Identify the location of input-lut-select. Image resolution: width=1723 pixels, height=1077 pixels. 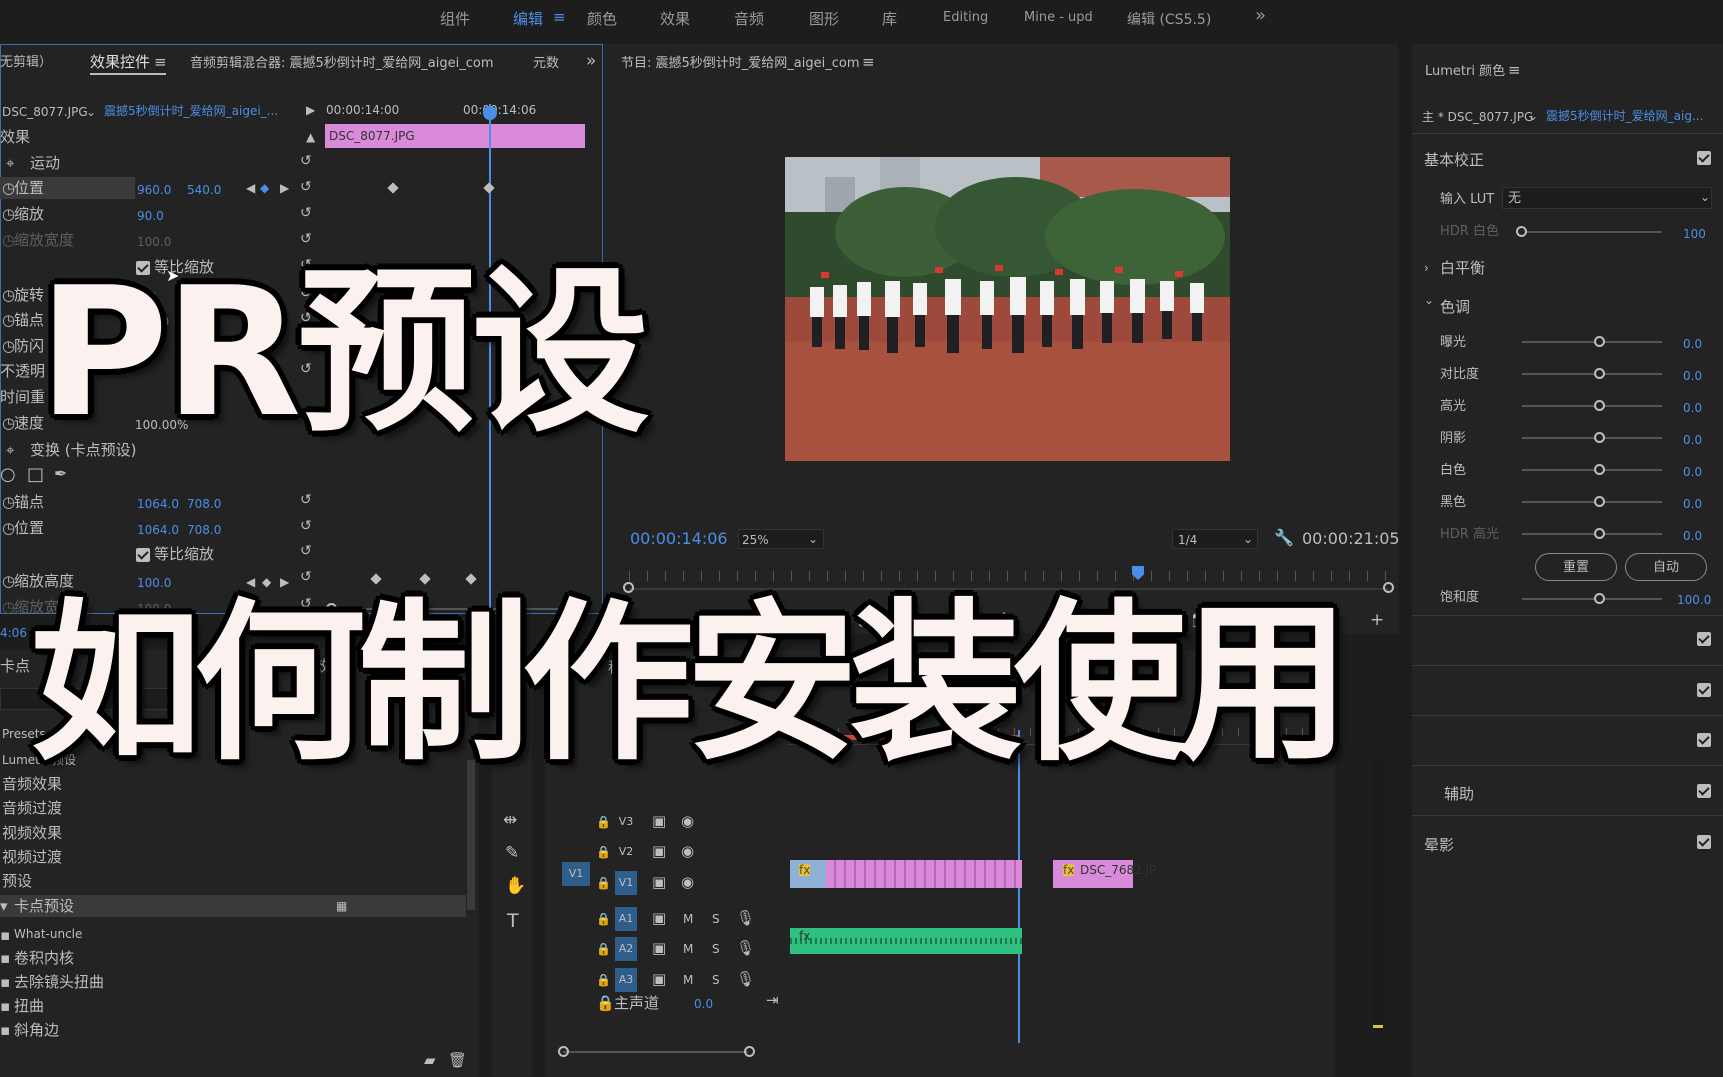
(1607, 198).